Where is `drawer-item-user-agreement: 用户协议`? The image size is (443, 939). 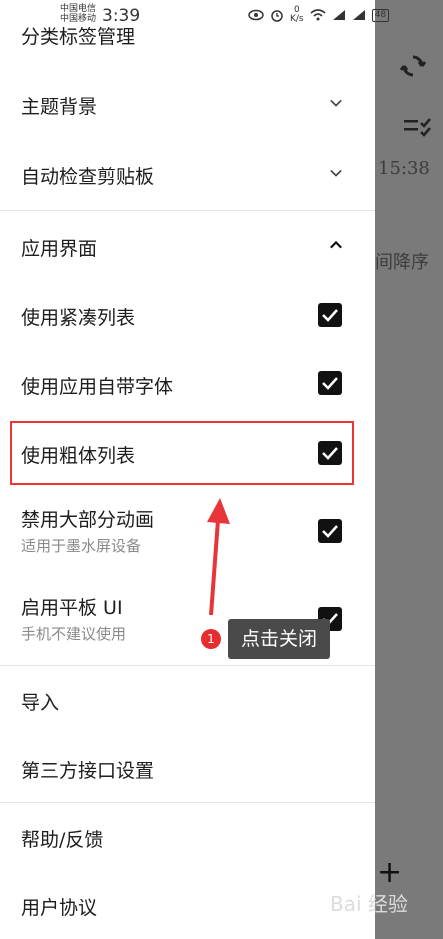
drawer-item-user-agreement: 用户协议 is located at coordinates (187, 905).